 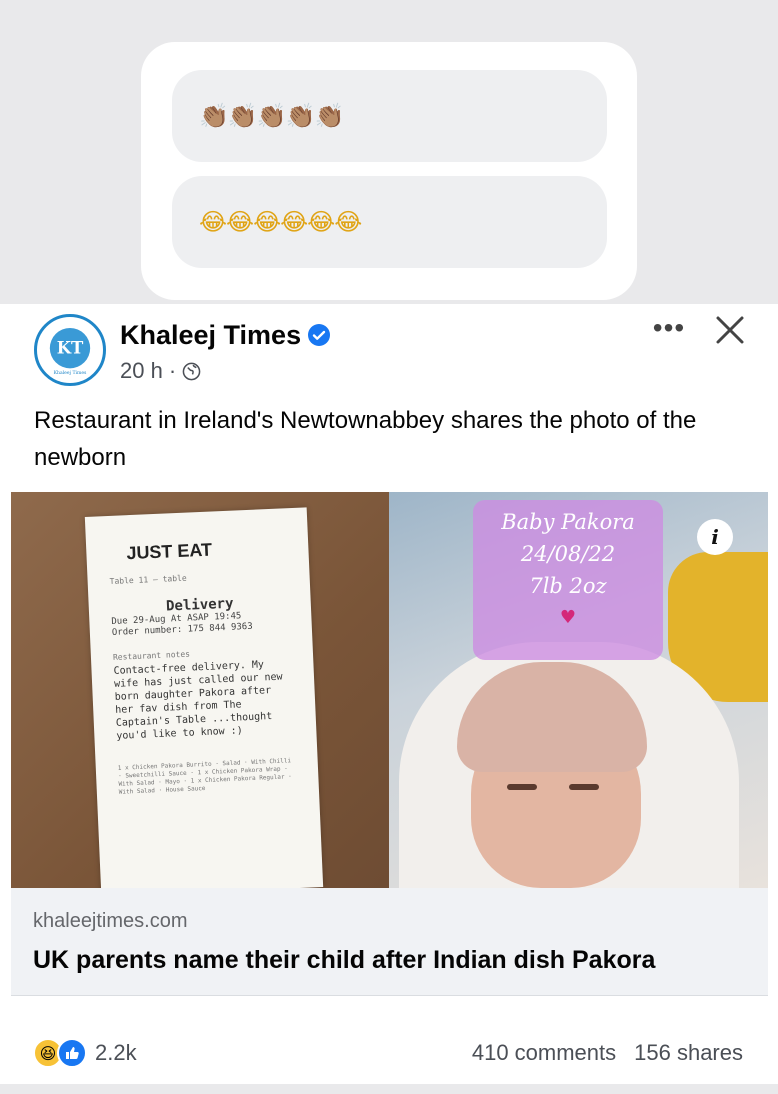 I want to click on reaction-count: 2.2k, so click(x=116, y=1052).